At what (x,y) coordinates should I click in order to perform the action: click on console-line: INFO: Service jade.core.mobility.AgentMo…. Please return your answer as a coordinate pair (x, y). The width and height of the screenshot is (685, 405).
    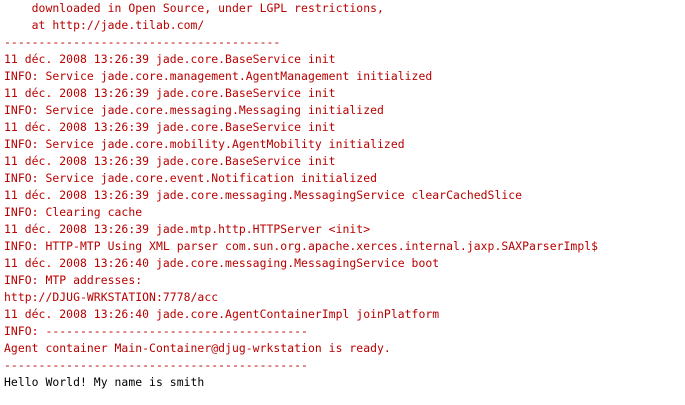
    Looking at the image, I should click on (204, 144).